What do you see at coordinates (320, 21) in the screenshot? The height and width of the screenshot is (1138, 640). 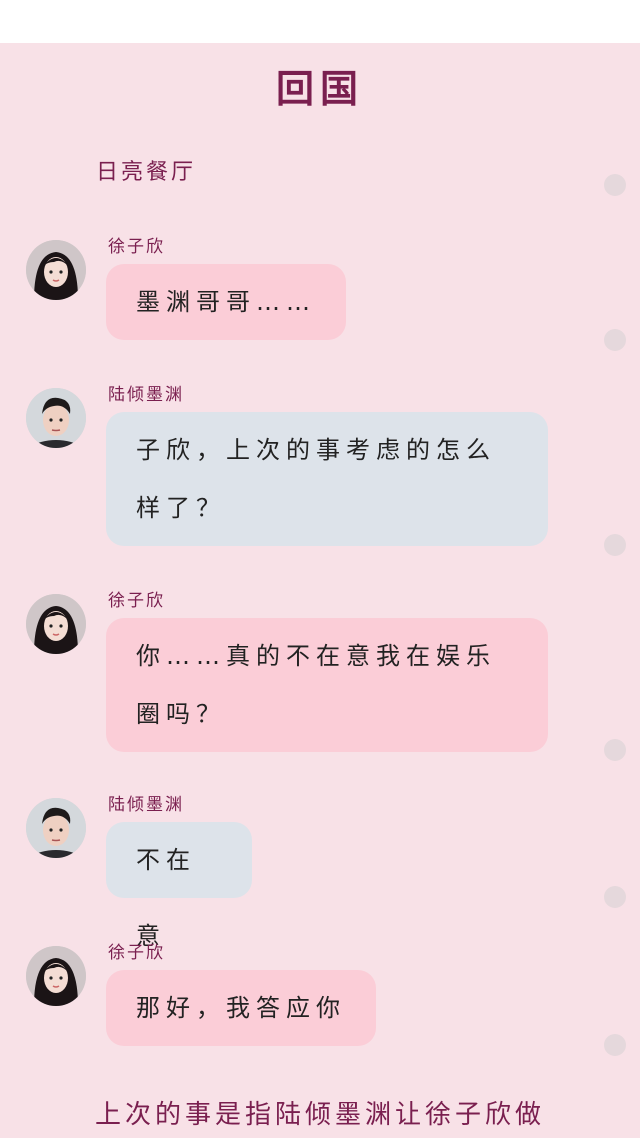 I see `status-bar` at bounding box center [320, 21].